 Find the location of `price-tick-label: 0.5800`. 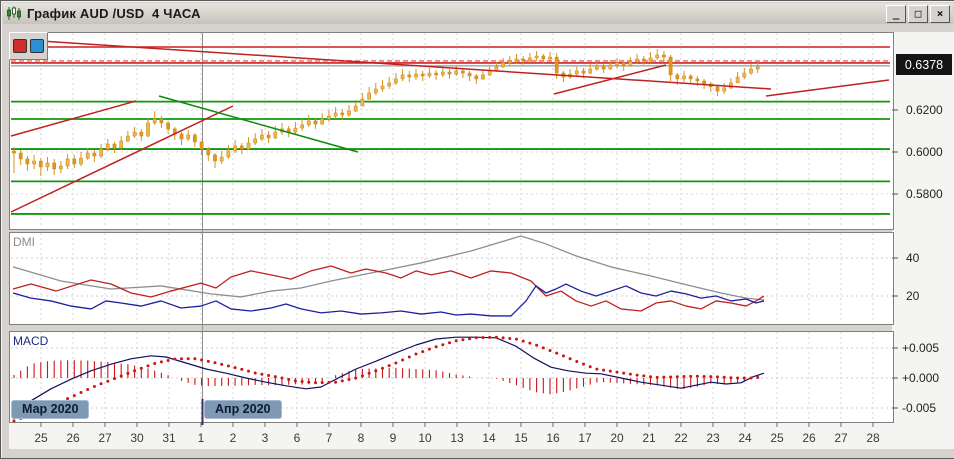

price-tick-label: 0.5800 is located at coordinates (924, 194).